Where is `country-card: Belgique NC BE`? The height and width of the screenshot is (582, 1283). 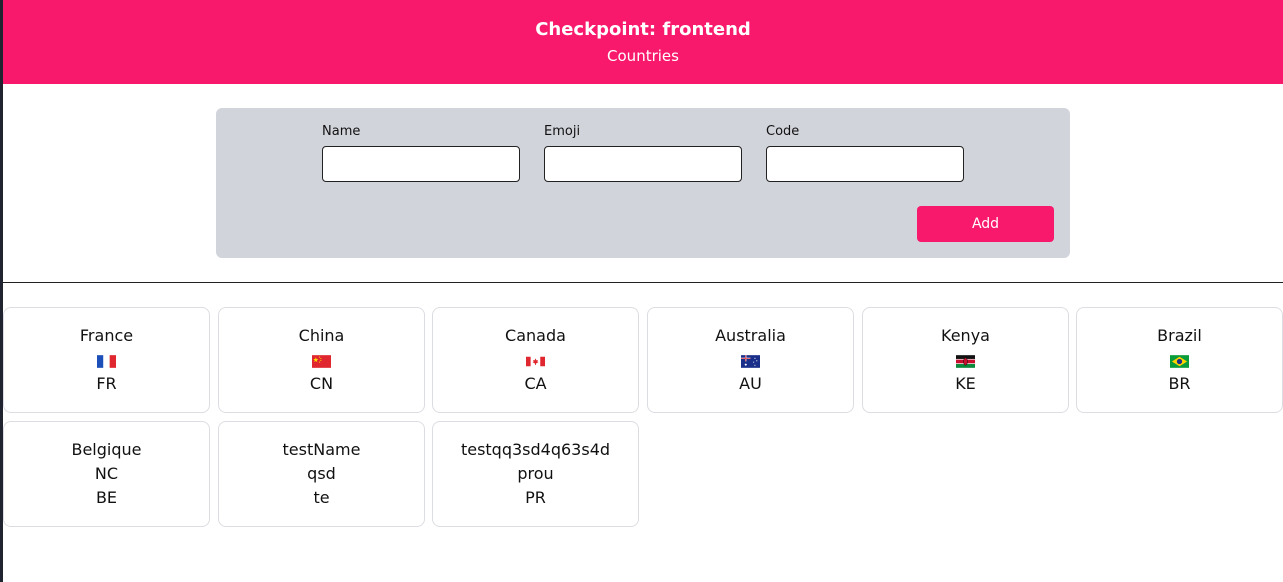
country-card: Belgique NC BE is located at coordinates (106, 474).